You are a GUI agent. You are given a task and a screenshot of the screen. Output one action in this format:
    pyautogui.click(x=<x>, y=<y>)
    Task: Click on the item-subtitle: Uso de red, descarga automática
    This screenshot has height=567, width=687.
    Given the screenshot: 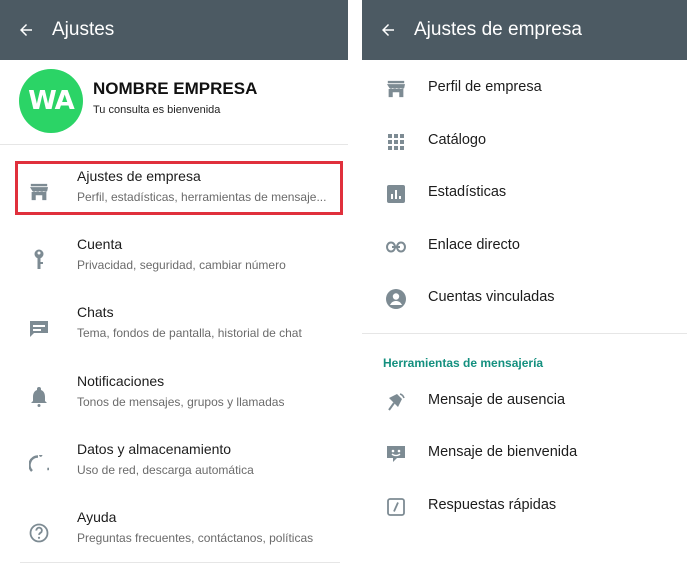 What is the action you would take?
    pyautogui.click(x=165, y=470)
    